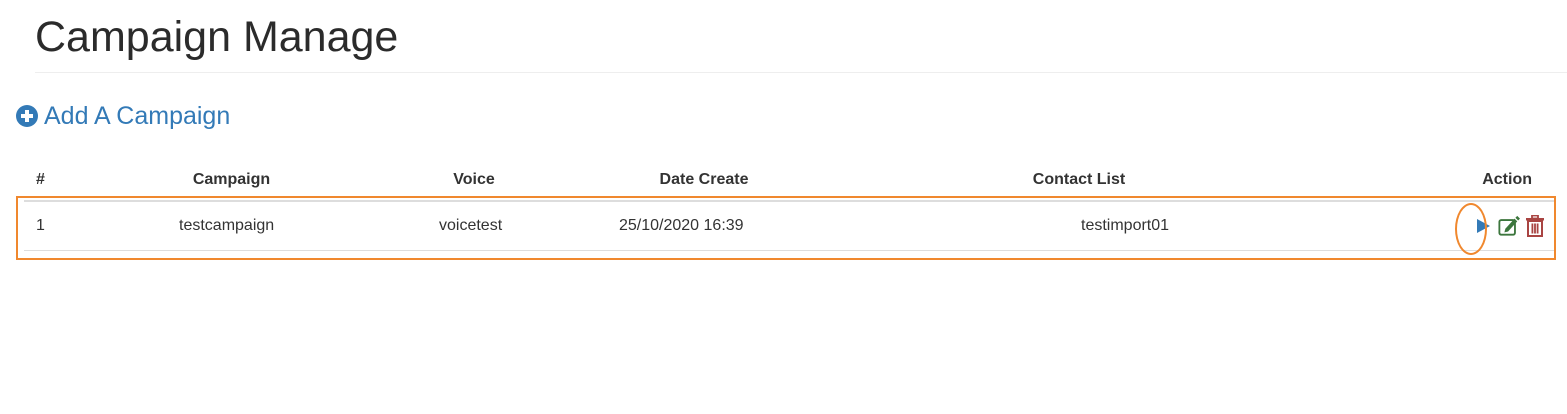 This screenshot has width=1567, height=414. I want to click on column-header-number: #, so click(59, 181).